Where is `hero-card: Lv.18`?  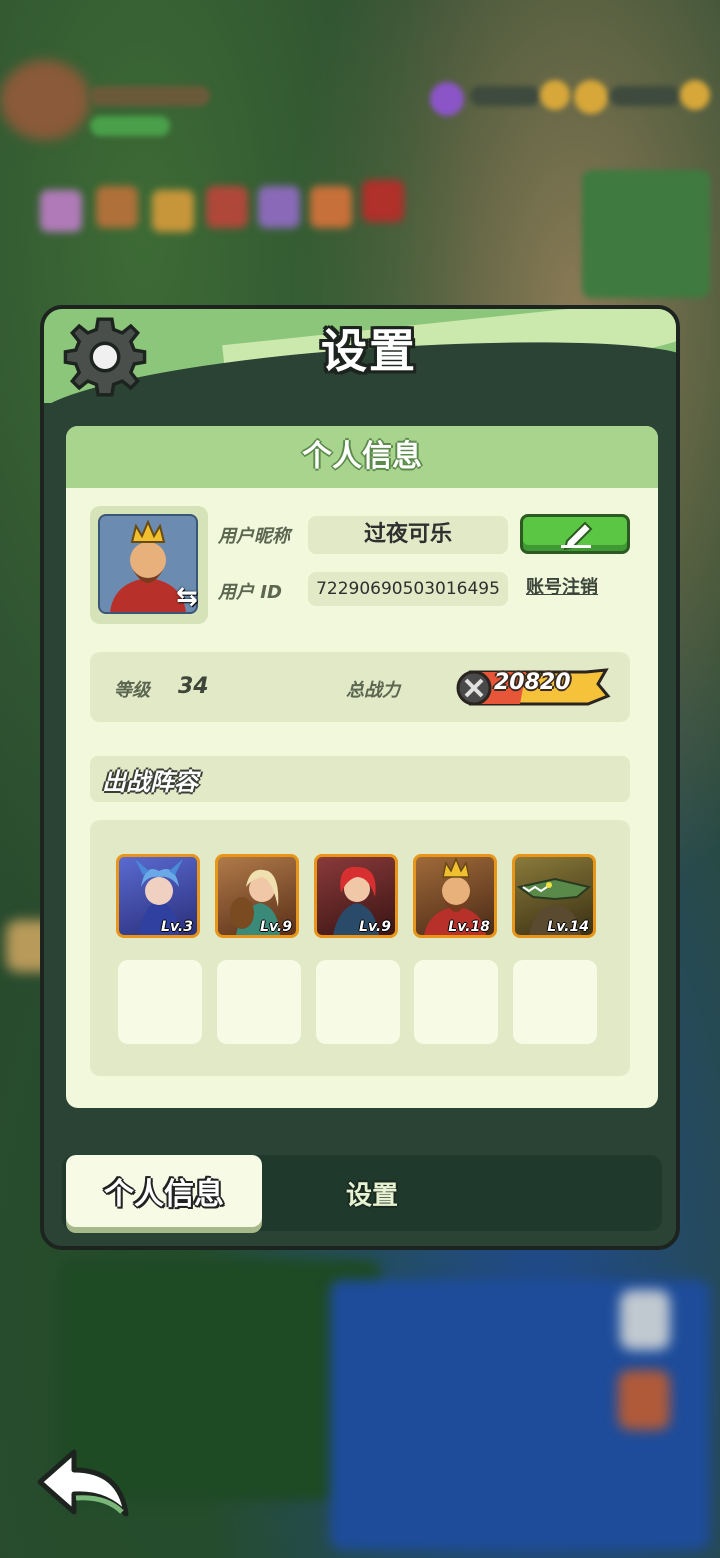 hero-card: Lv.18 is located at coordinates (455, 896).